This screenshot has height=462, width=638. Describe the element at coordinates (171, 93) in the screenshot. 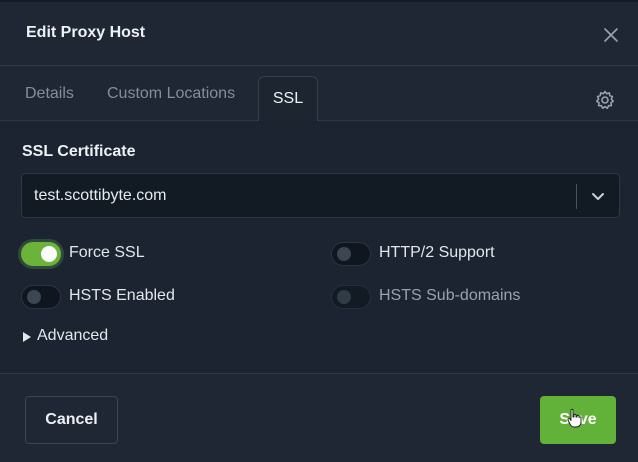

I see `tab-custom-locations: Custom Locations` at that location.